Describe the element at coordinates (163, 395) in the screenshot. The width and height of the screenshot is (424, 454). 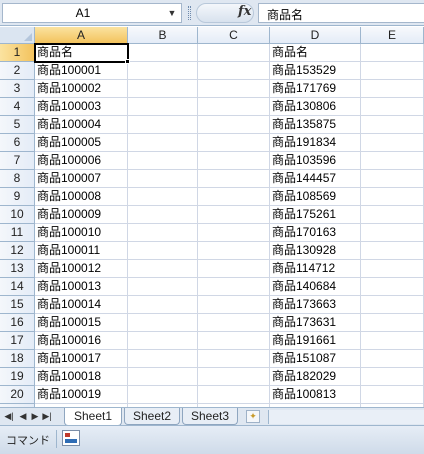
I see `cell-b20` at that location.